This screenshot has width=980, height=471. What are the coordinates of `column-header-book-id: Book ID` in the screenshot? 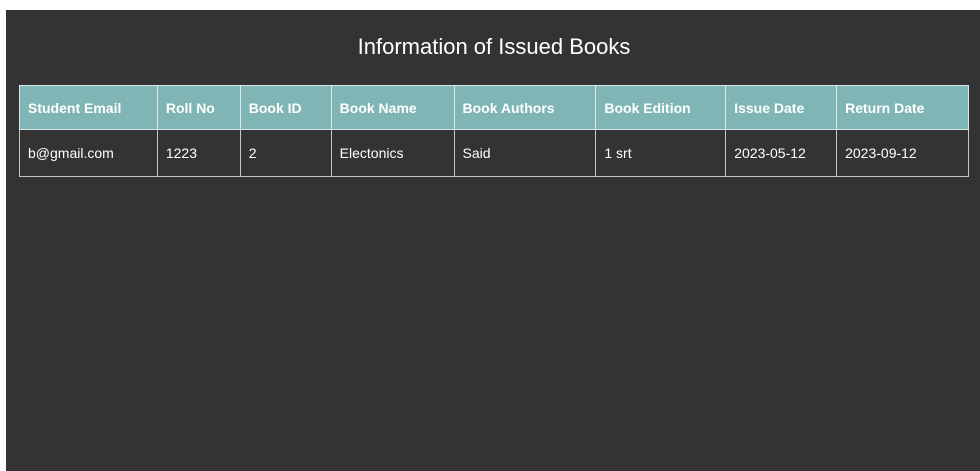 It's located at (285, 107).